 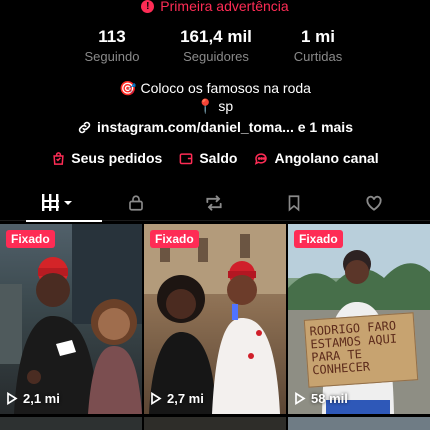 I want to click on stat-likes-label: Curtidas, so click(x=318, y=56).